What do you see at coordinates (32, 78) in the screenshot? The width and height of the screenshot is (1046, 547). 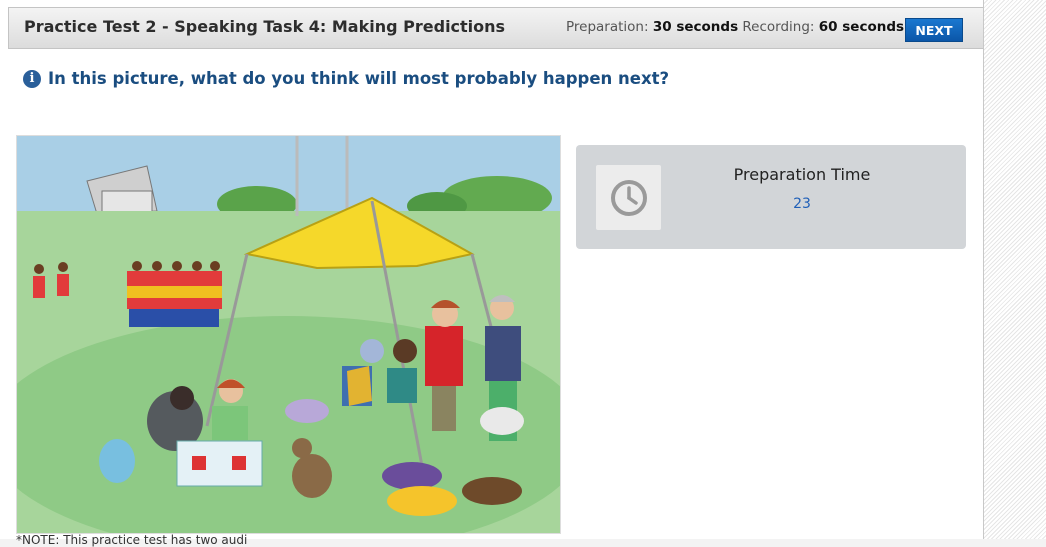 I see `info-icon: i` at bounding box center [32, 78].